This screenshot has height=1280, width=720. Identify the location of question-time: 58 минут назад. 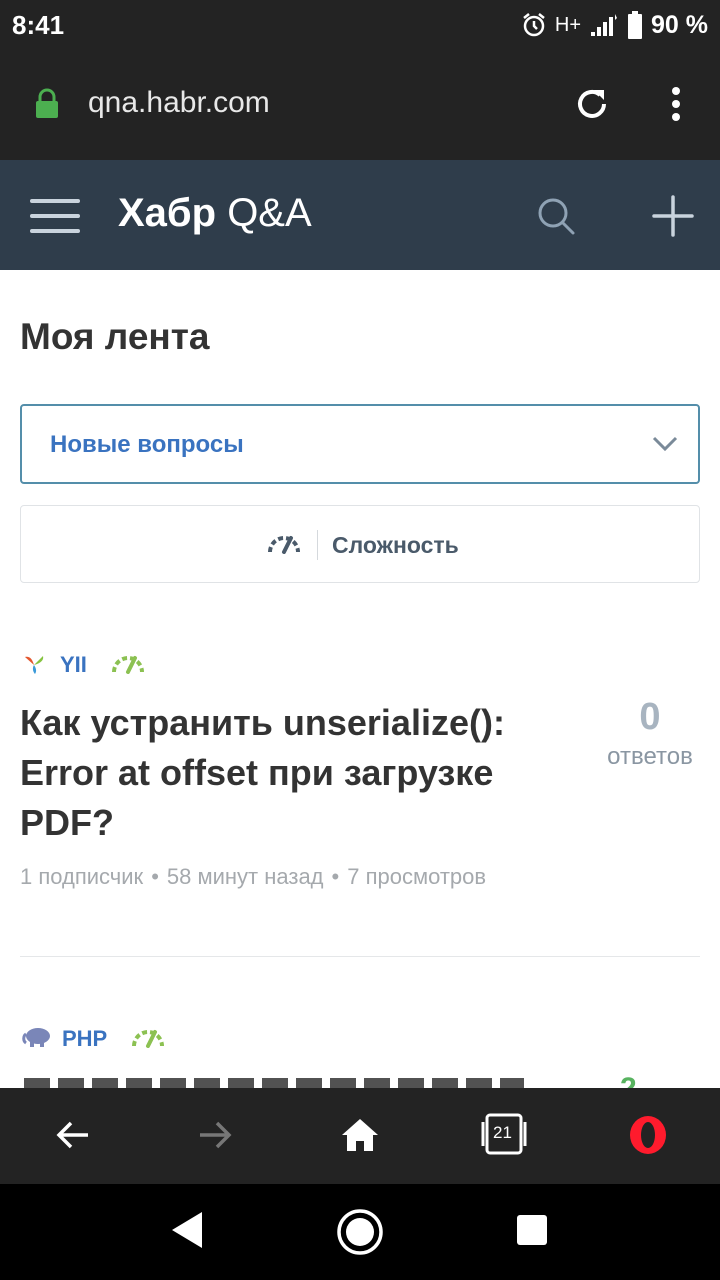
(245, 876).